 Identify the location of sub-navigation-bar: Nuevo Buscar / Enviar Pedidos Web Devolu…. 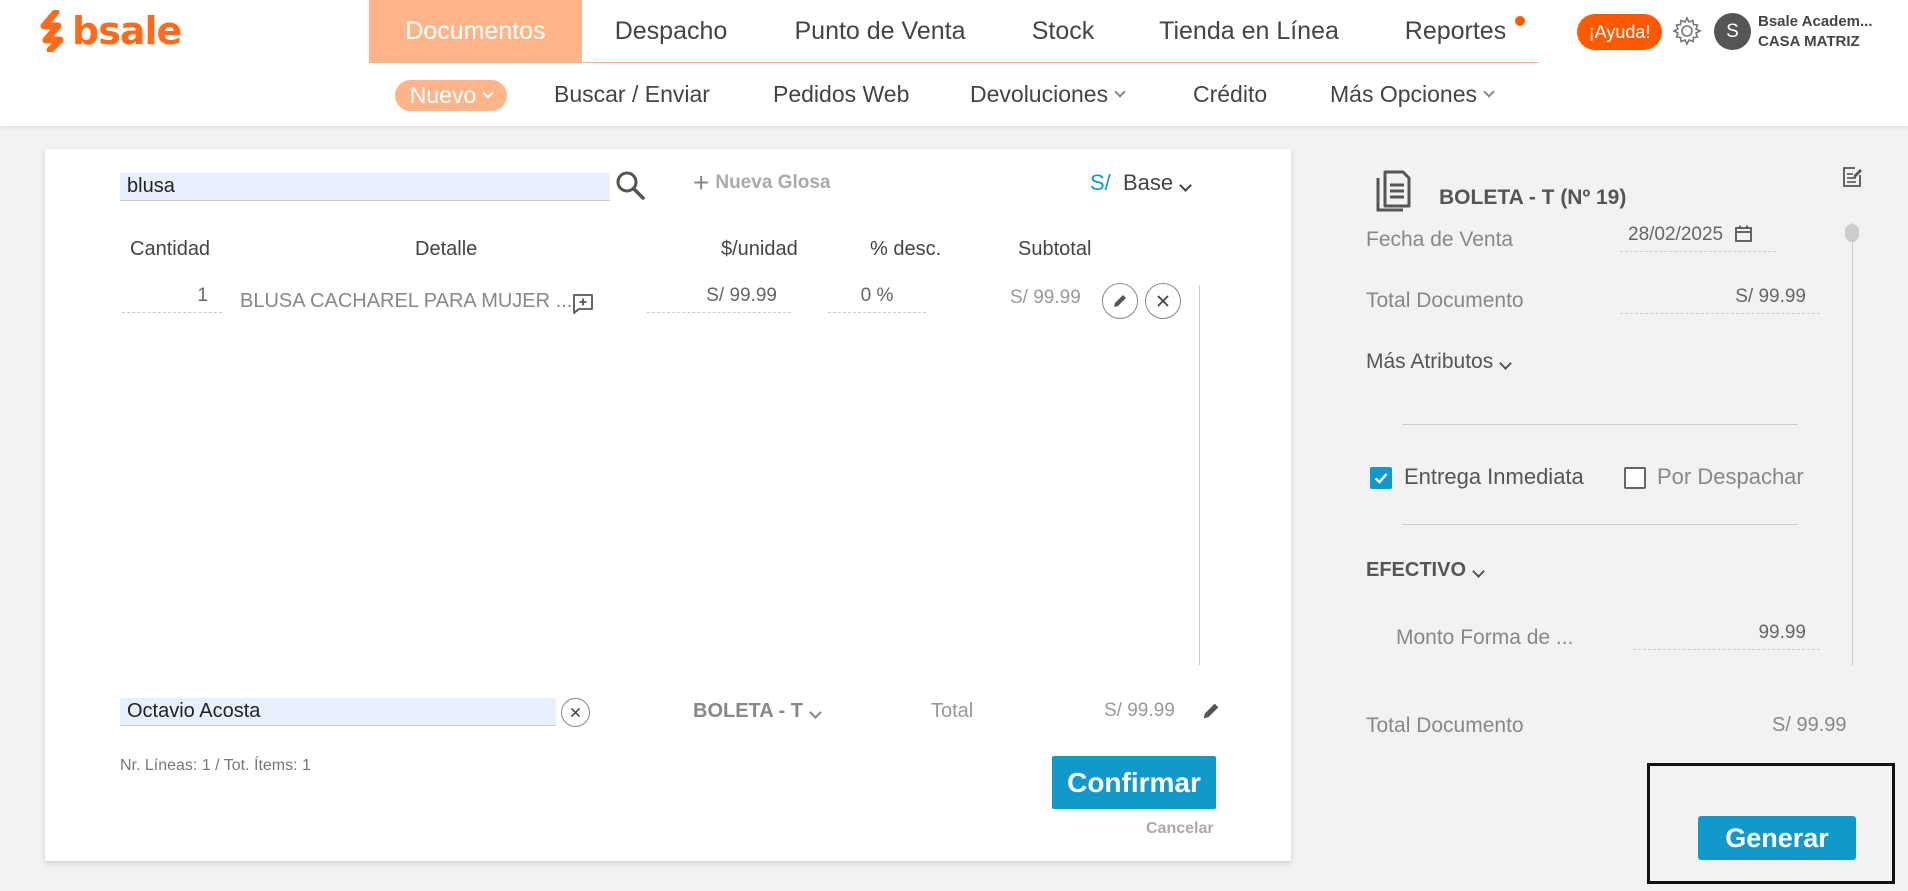
(954, 94).